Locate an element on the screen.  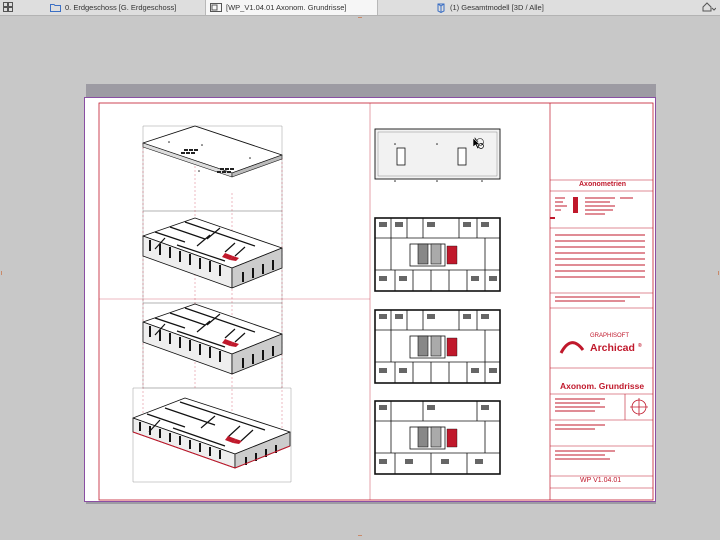
layout-sheet-icon is located at coordinates (216, 7).